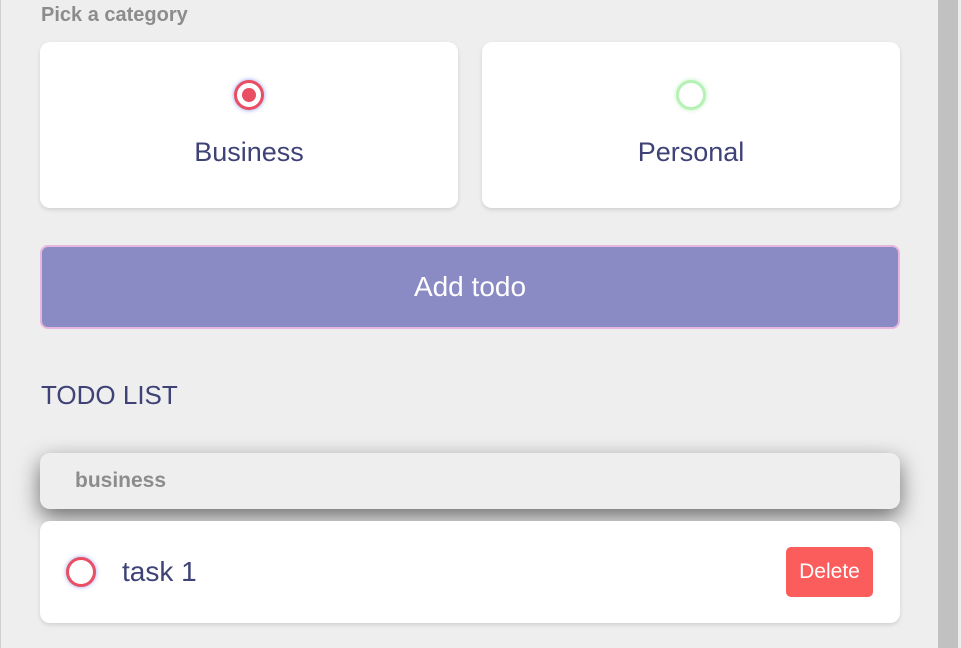  Describe the element at coordinates (691, 125) in the screenshot. I see `category-option-personal: Personal` at that location.